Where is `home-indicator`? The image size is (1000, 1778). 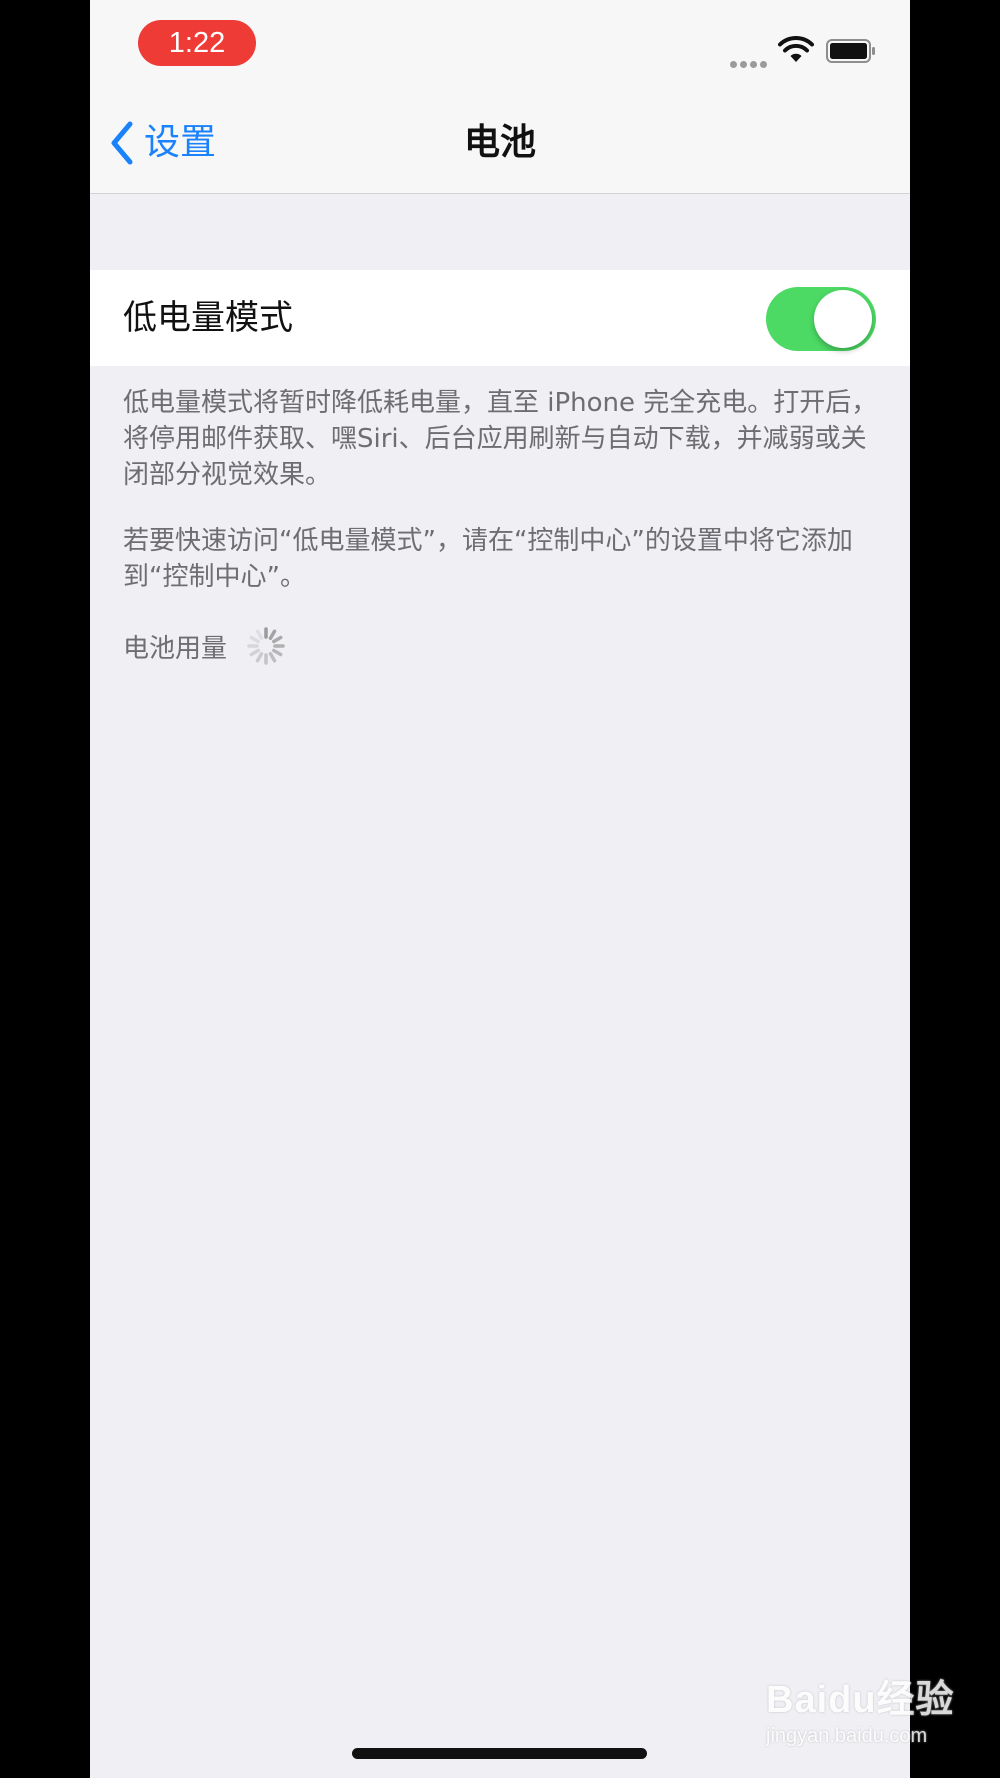 home-indicator is located at coordinates (499, 1753).